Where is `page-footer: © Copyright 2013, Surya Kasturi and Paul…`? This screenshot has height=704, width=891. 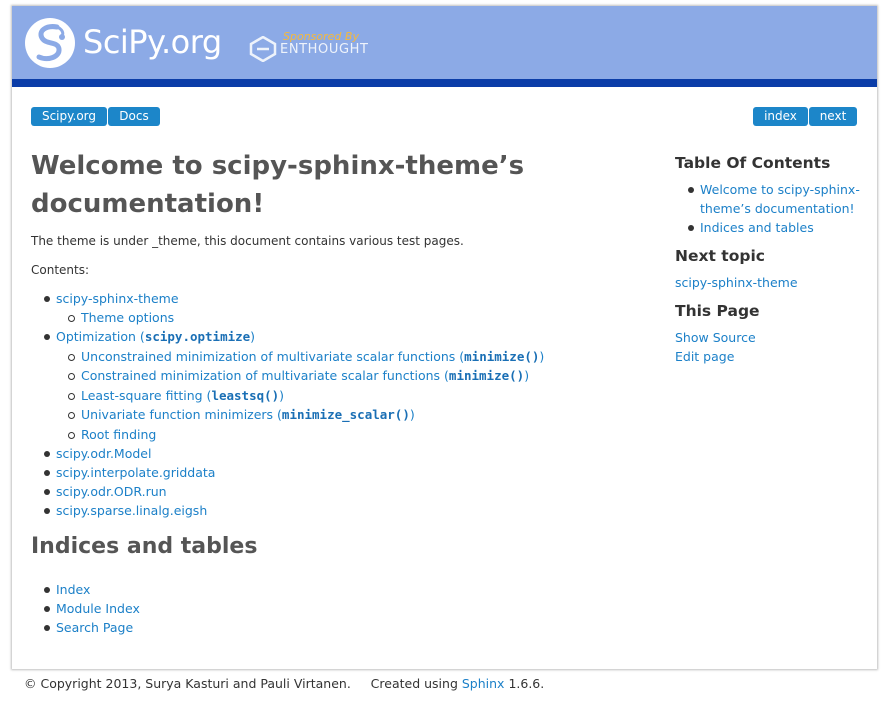 page-footer: © Copyright 2013, Surya Kasturi and Paul… is located at coordinates (284, 683).